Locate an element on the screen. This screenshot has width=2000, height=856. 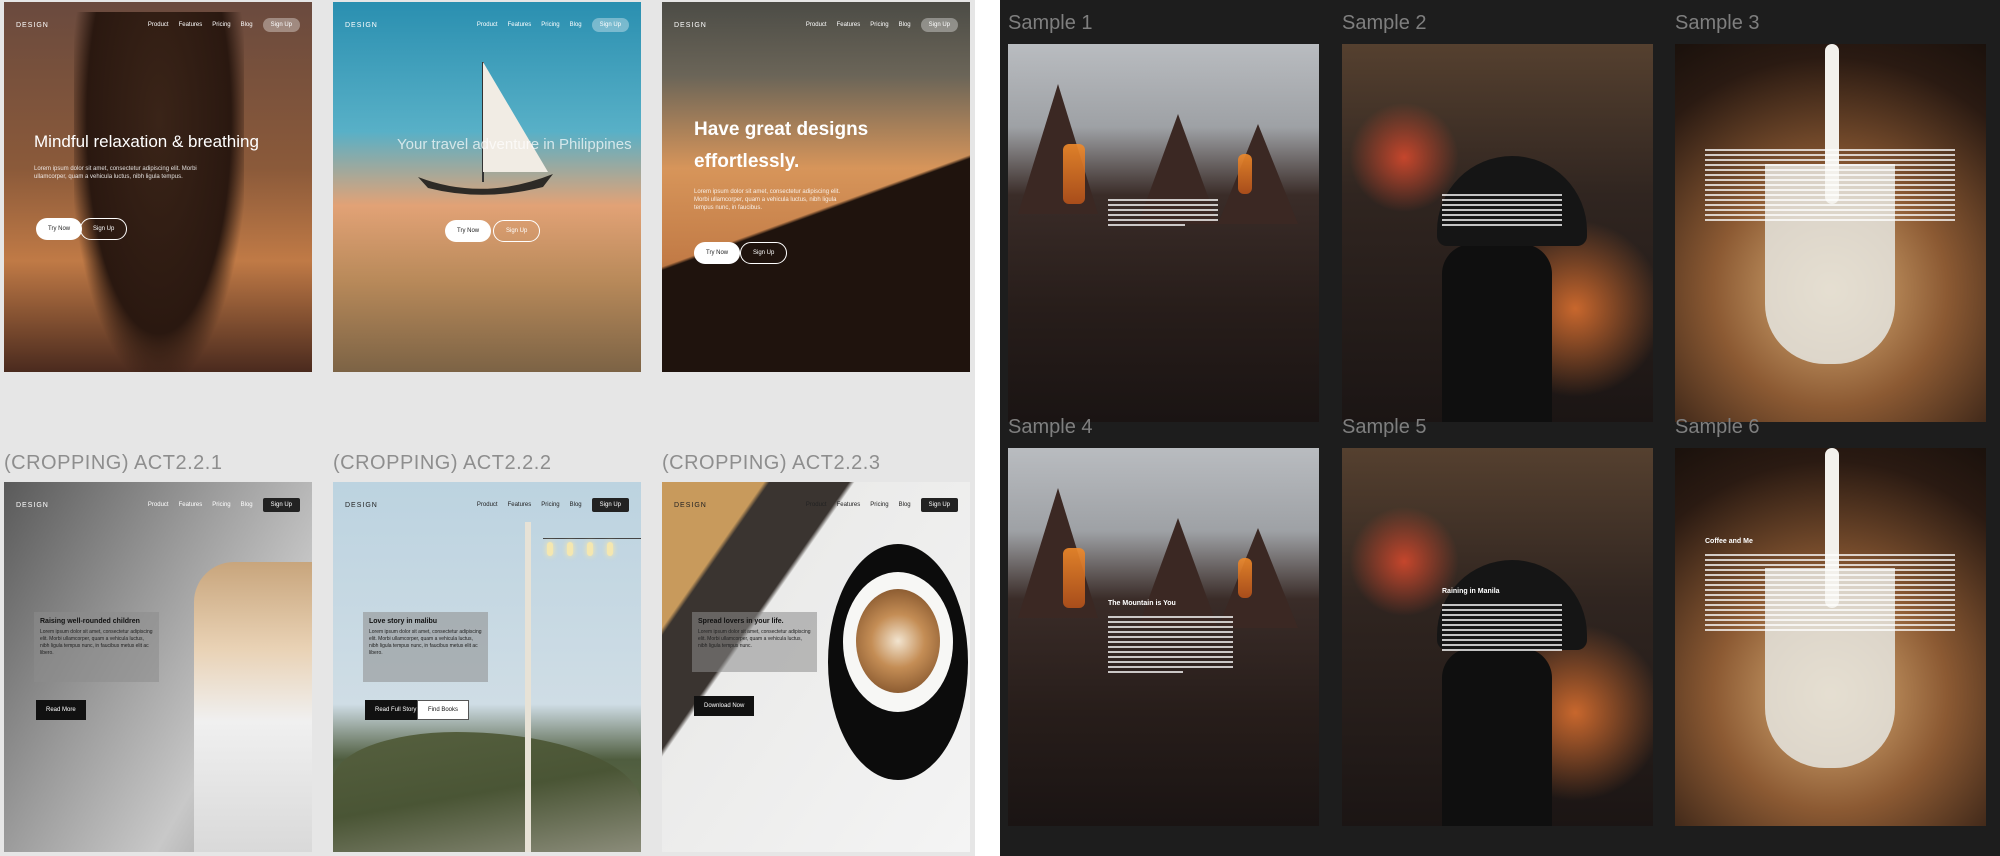
sample-title: Raining in Manila is located at coordinates (1471, 591).